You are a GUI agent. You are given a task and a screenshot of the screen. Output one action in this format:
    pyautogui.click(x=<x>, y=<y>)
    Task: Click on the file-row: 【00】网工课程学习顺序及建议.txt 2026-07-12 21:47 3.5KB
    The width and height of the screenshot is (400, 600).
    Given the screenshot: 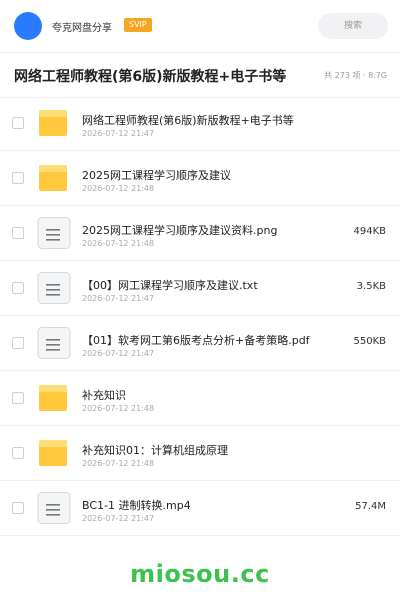 What is the action you would take?
    pyautogui.click(x=200, y=288)
    